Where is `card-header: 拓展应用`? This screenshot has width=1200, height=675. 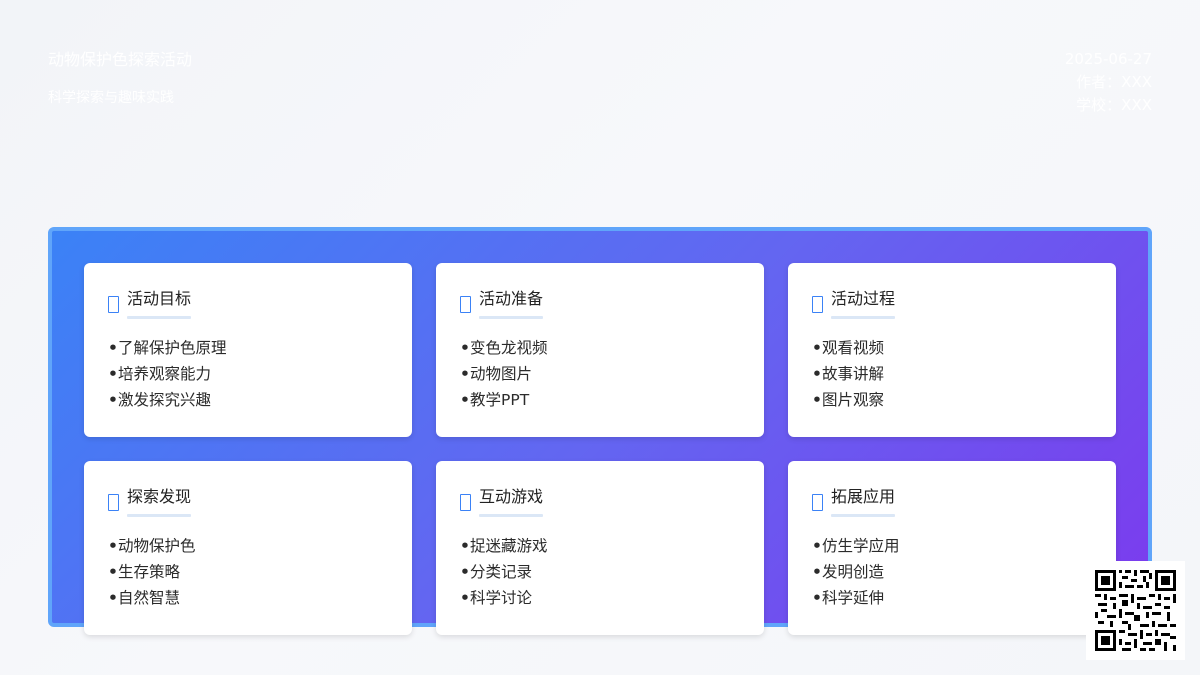 card-header: 拓展应用 is located at coordinates (854, 501).